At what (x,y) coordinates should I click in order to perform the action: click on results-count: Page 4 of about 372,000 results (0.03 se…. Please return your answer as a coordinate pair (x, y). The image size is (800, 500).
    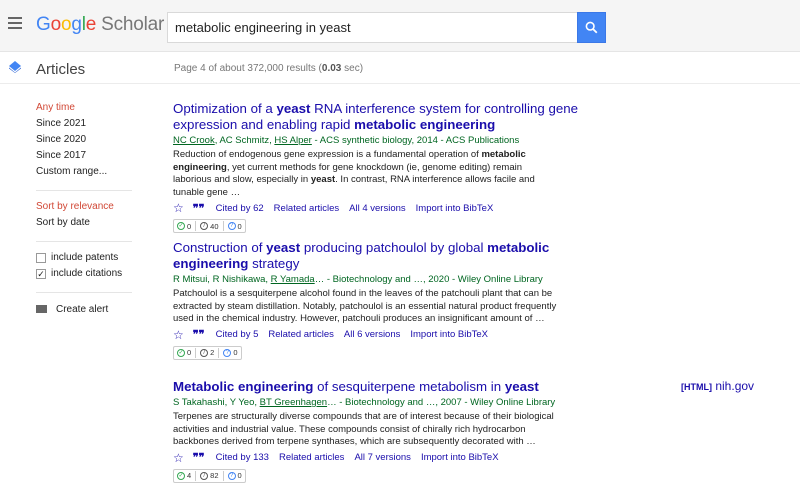
    Looking at the image, I should click on (269, 68).